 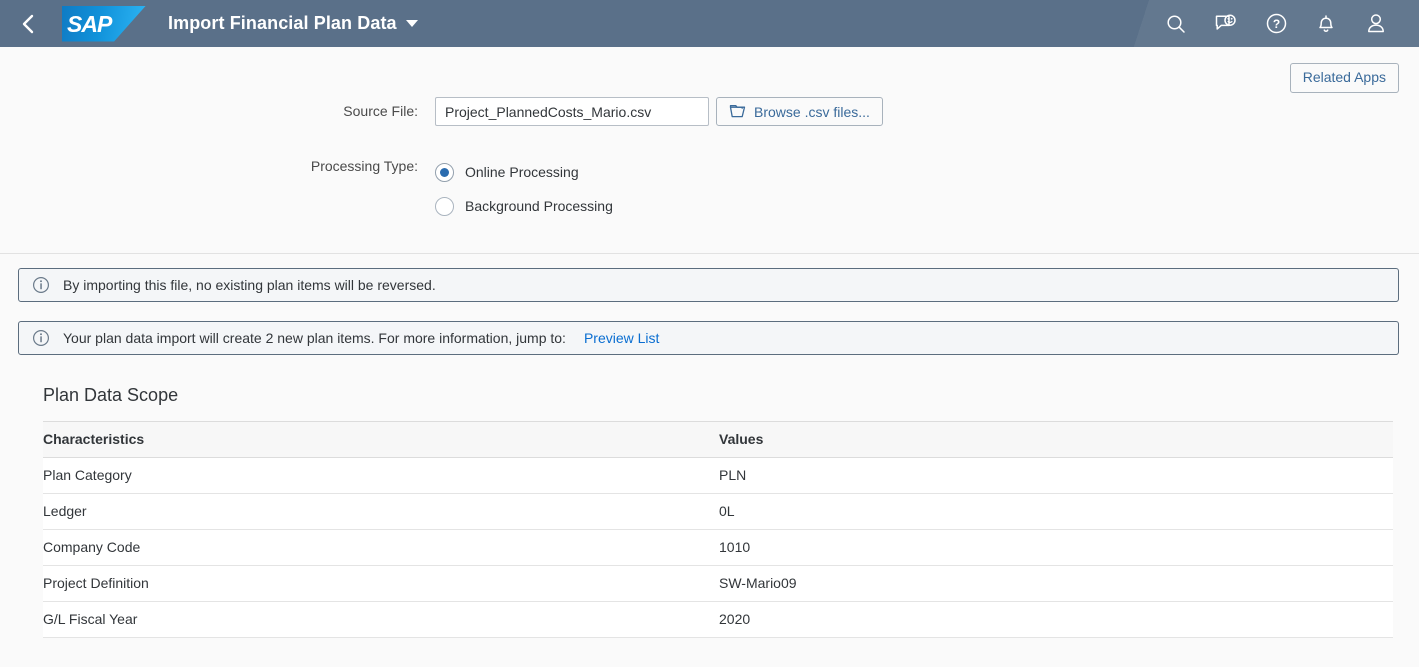 I want to click on cell-characteristic: G/L Fiscal Year, so click(x=381, y=619).